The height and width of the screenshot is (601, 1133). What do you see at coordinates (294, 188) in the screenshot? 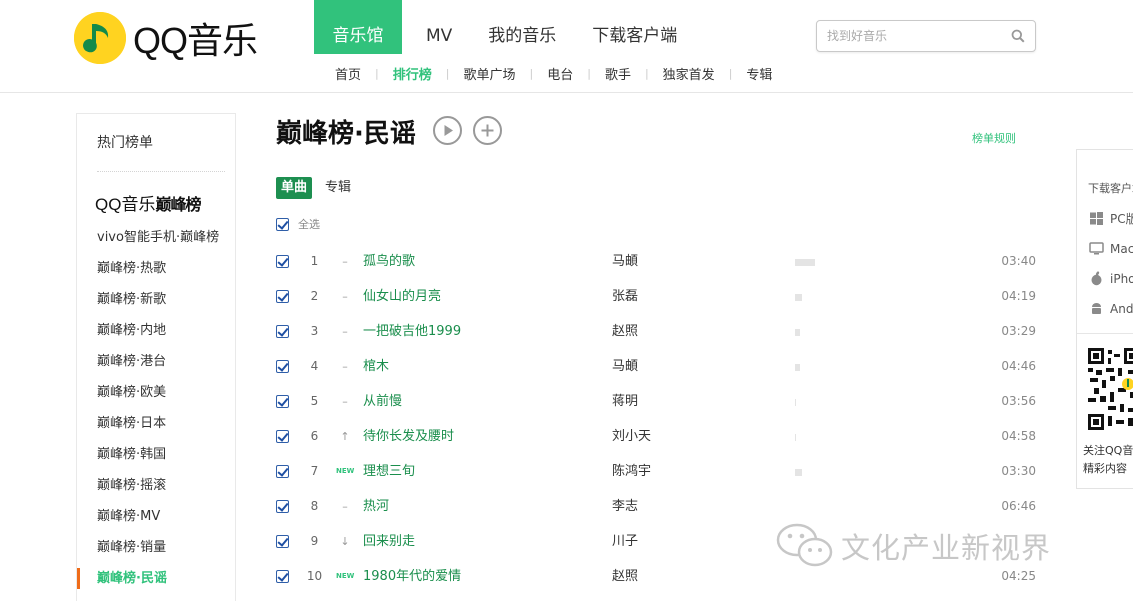
I see `tab-singles: 单曲` at bounding box center [294, 188].